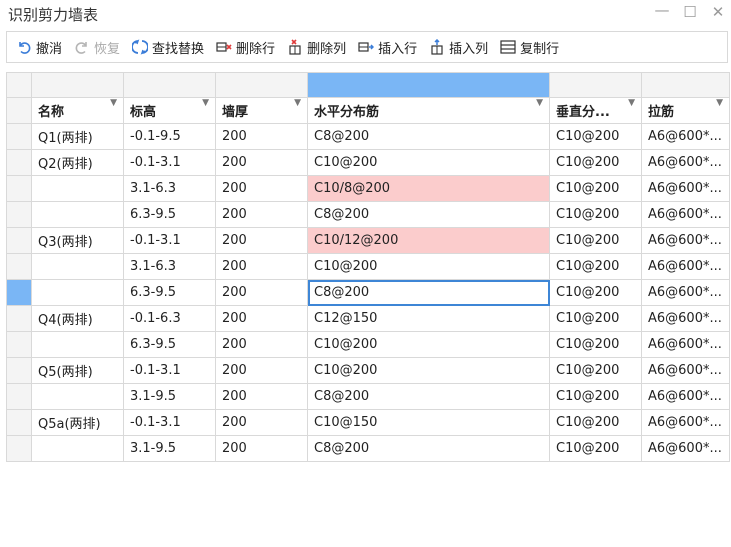  I want to click on cell-name: Q5(两排), so click(77, 370).